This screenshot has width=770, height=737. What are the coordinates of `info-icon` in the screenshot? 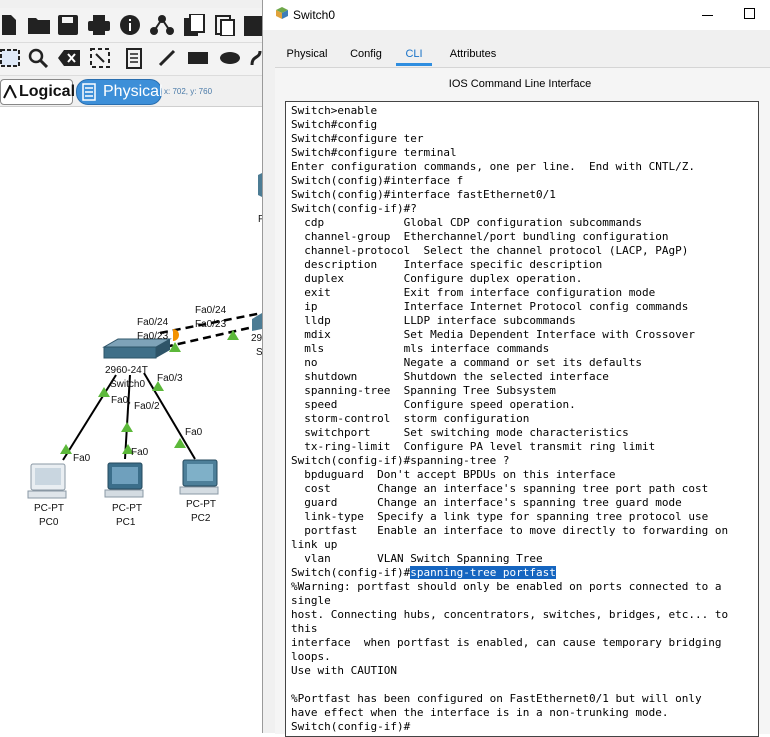 It's located at (130, 25).